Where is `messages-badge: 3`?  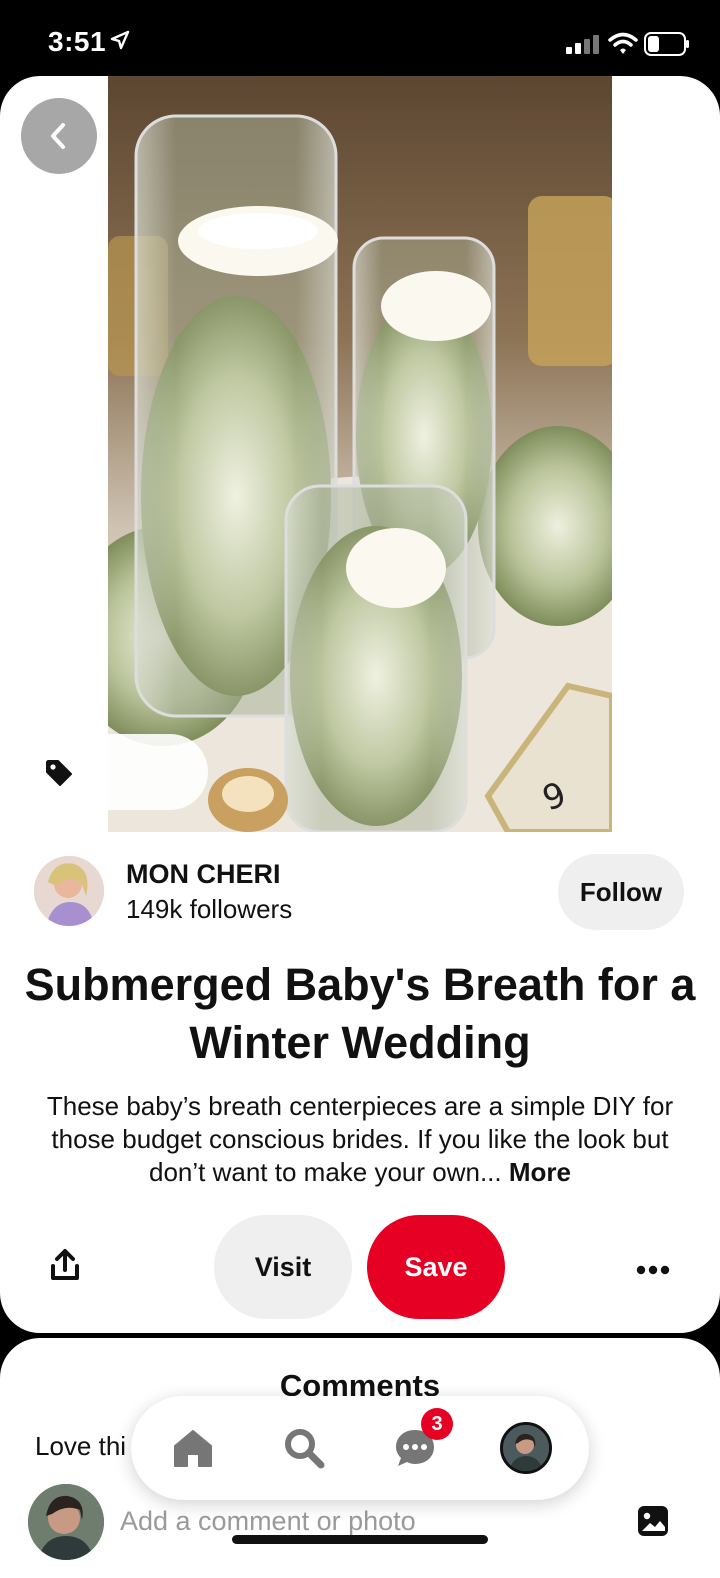
messages-badge: 3 is located at coordinates (437, 1424).